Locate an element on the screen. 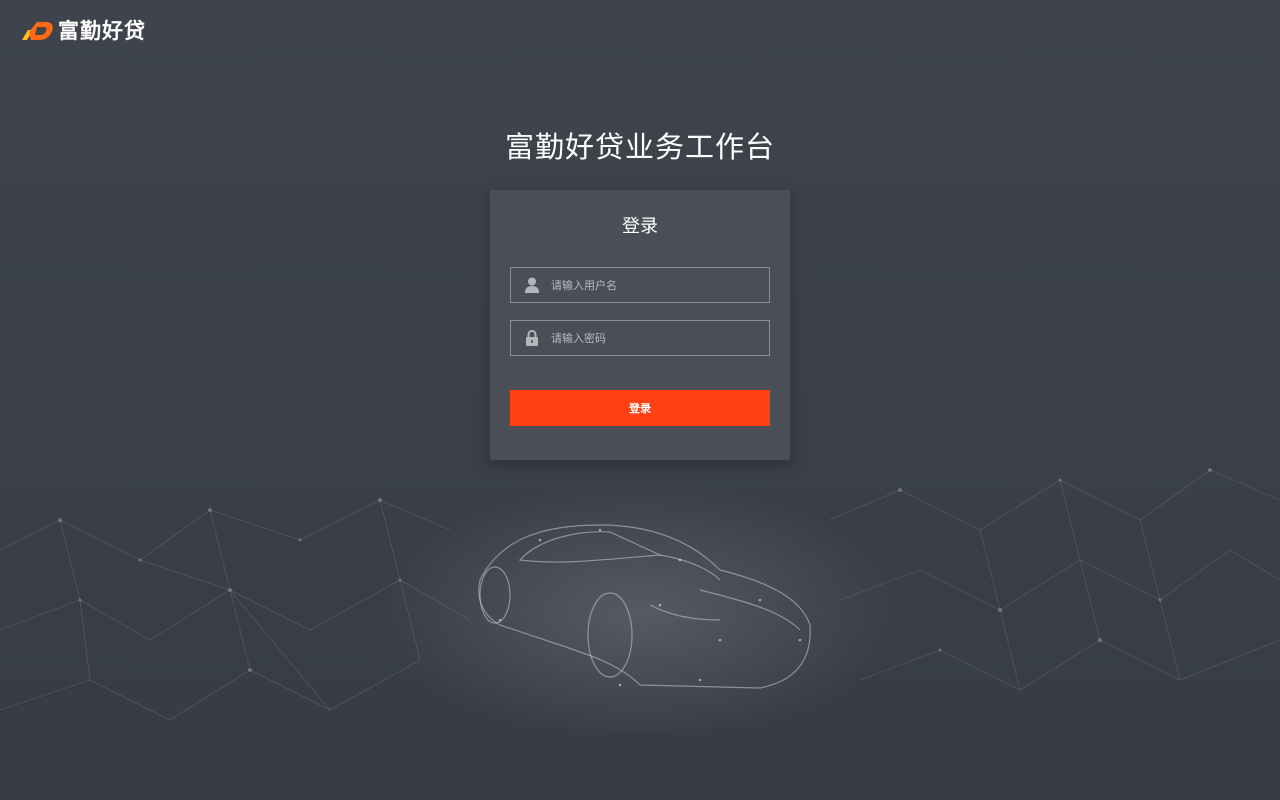  password-field is located at coordinates (640, 338).